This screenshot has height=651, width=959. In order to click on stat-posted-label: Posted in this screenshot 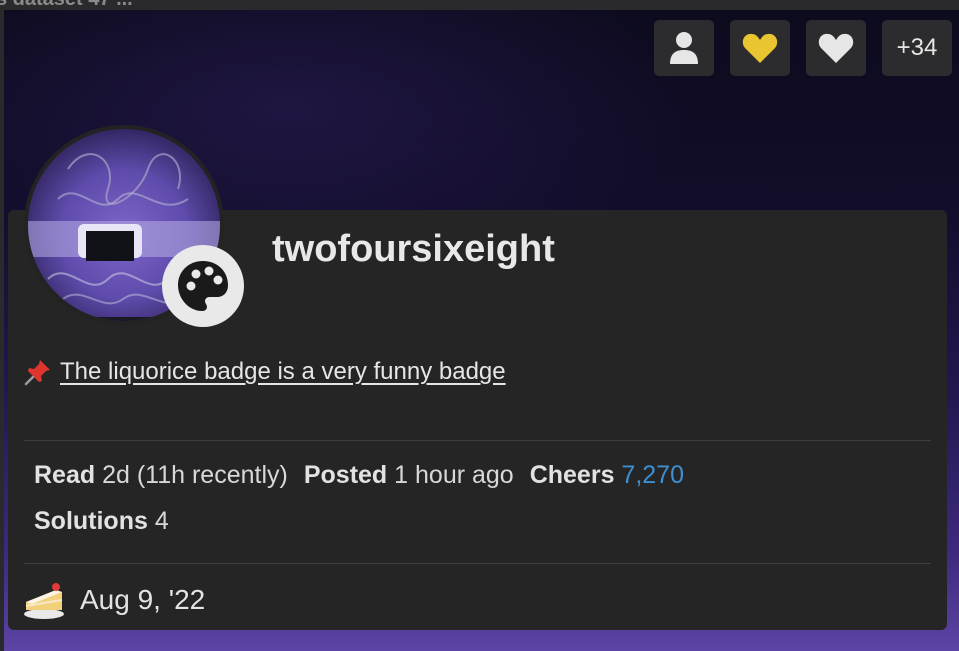, I will do `click(345, 475)`.